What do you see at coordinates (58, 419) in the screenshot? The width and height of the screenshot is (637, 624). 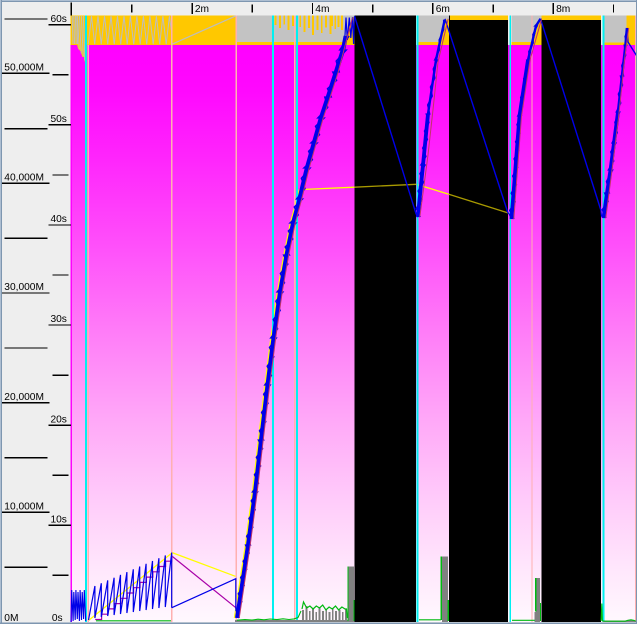 I see `svg-text: 20s` at bounding box center [58, 419].